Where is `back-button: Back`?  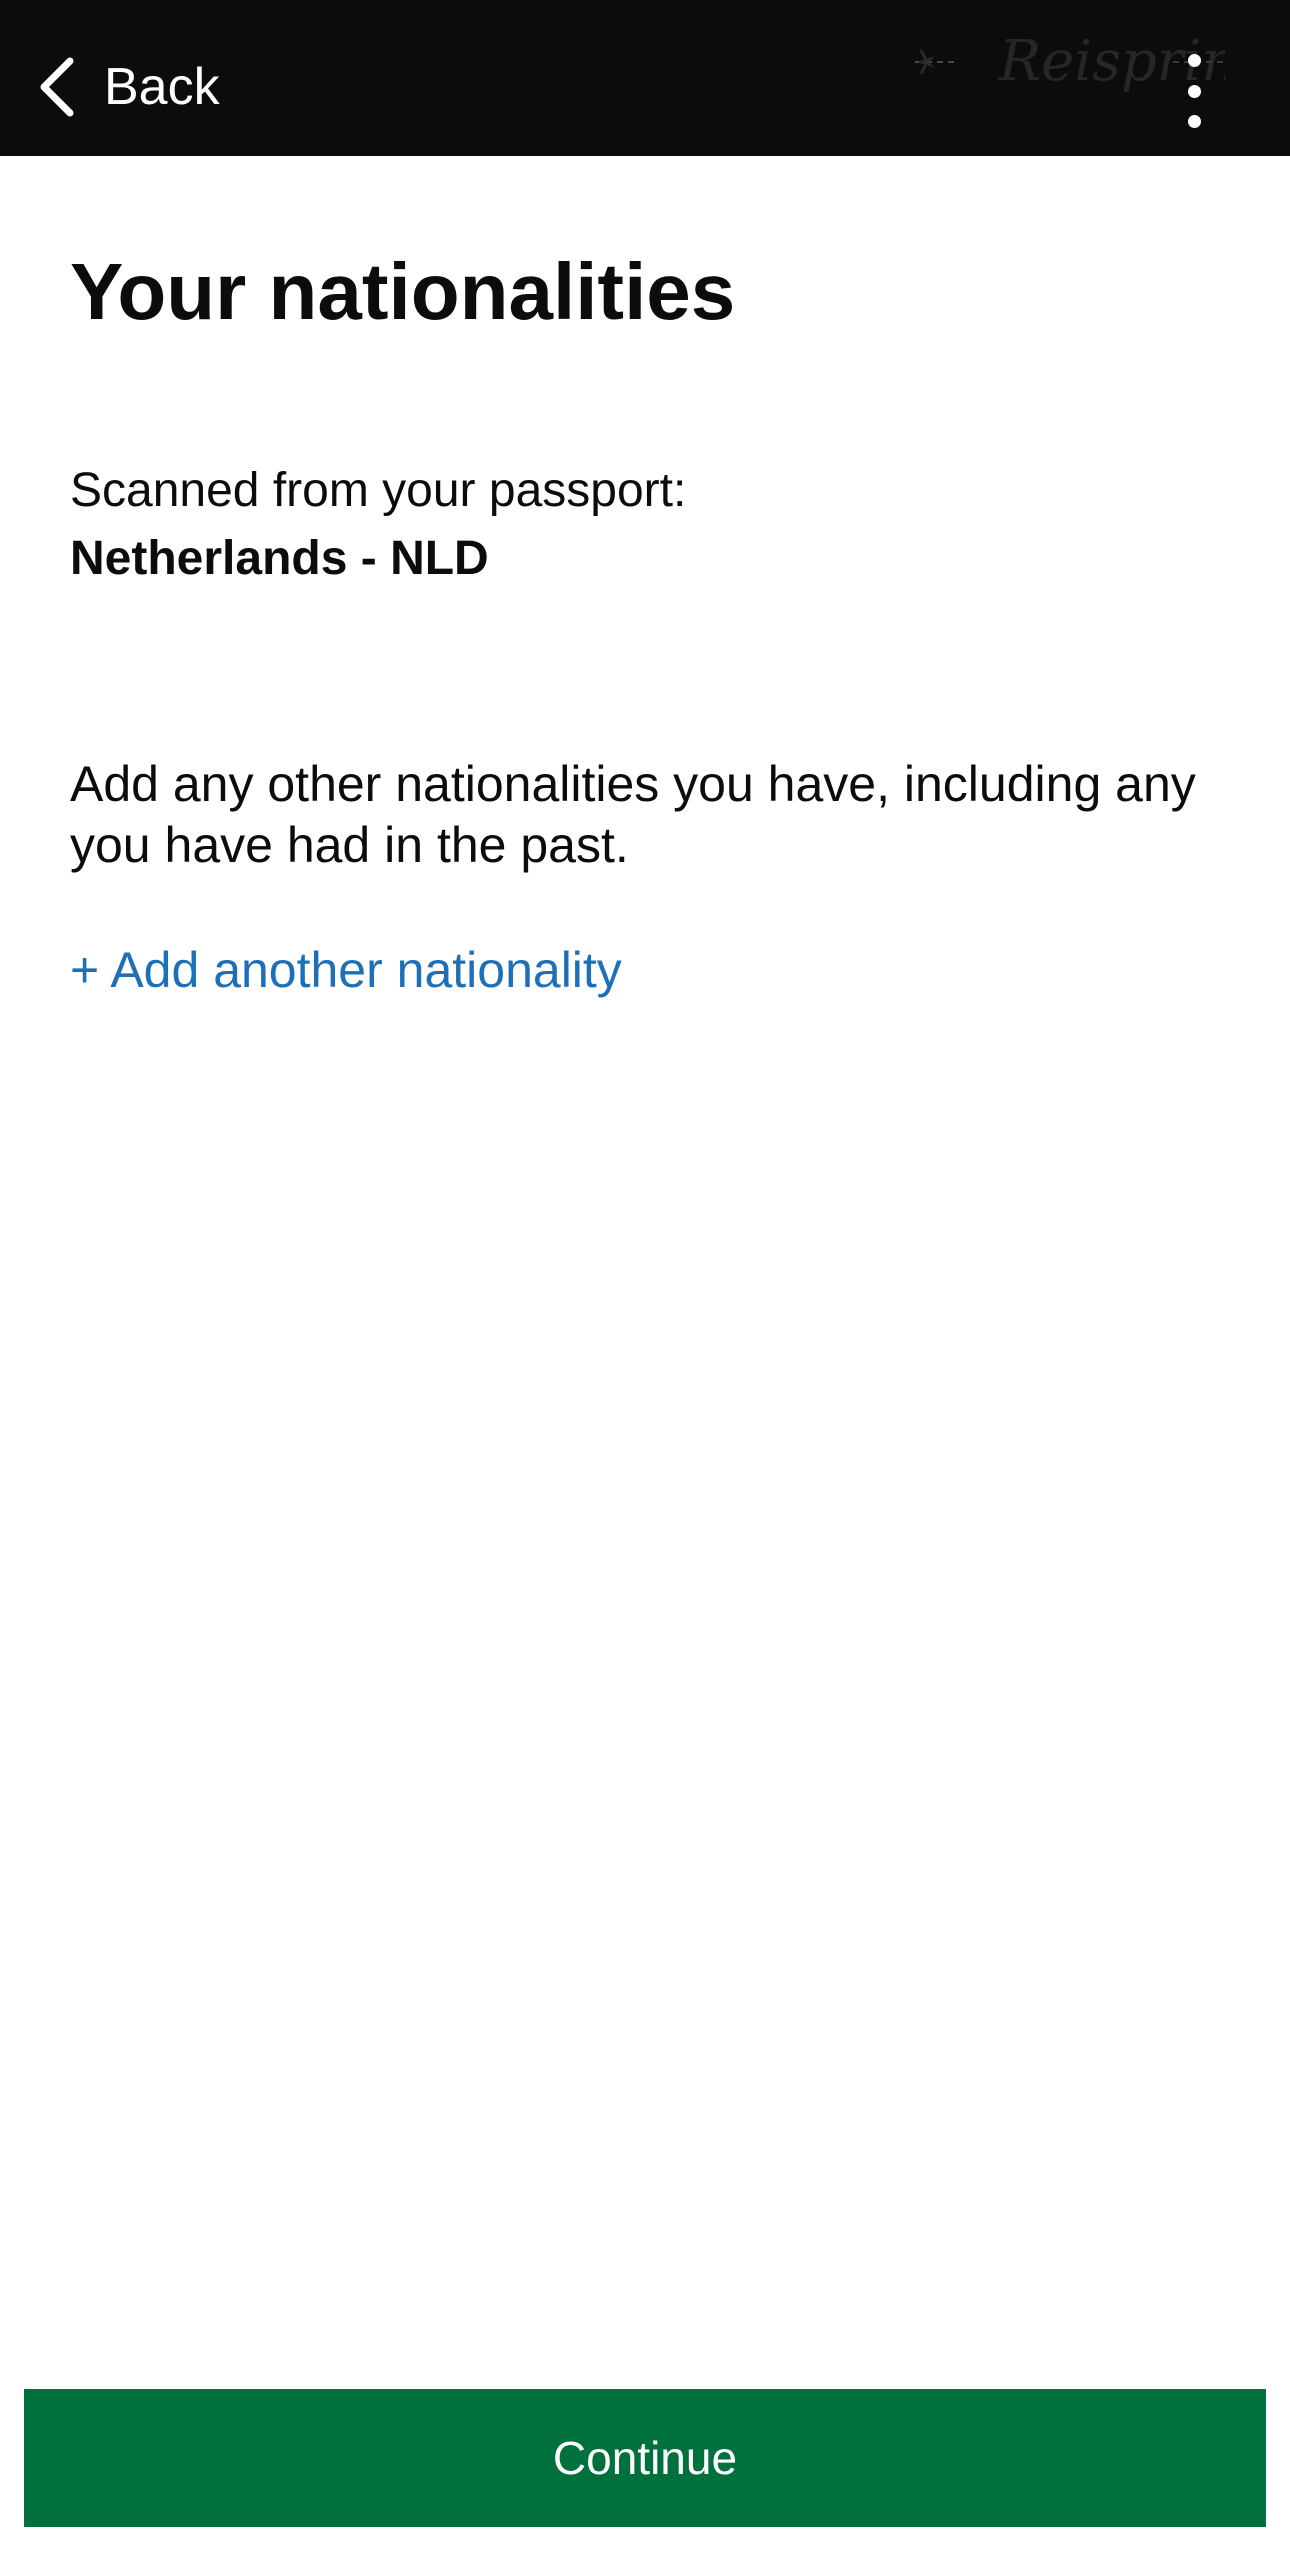
back-button: Back is located at coordinates (127, 87).